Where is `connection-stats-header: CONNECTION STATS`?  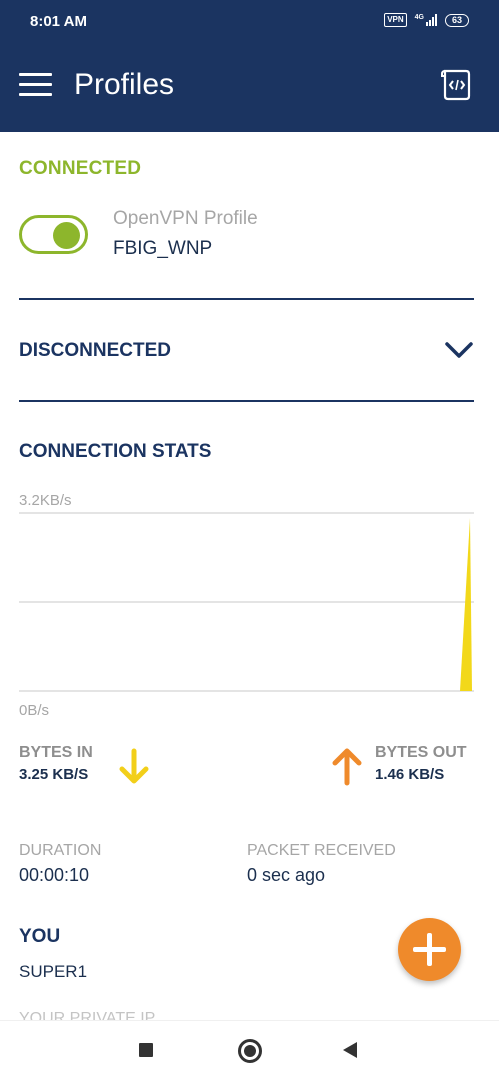
connection-stats-header: CONNECTION STATS is located at coordinates (115, 451).